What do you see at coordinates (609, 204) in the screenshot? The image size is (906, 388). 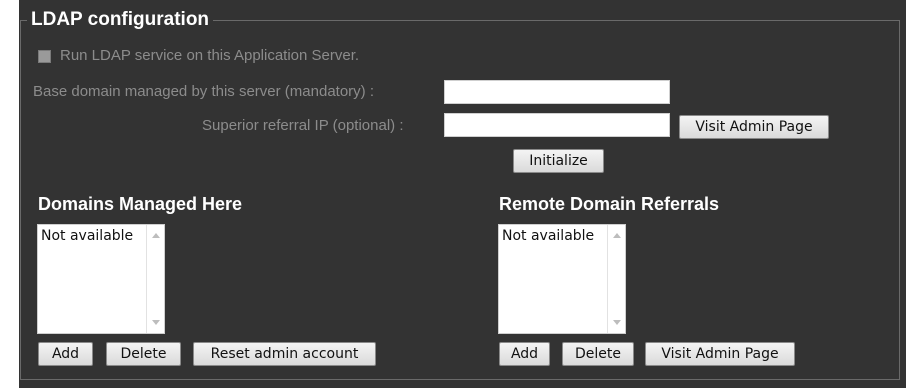 I see `remote-referrals-heading: Remote Domain Referrals` at bounding box center [609, 204].